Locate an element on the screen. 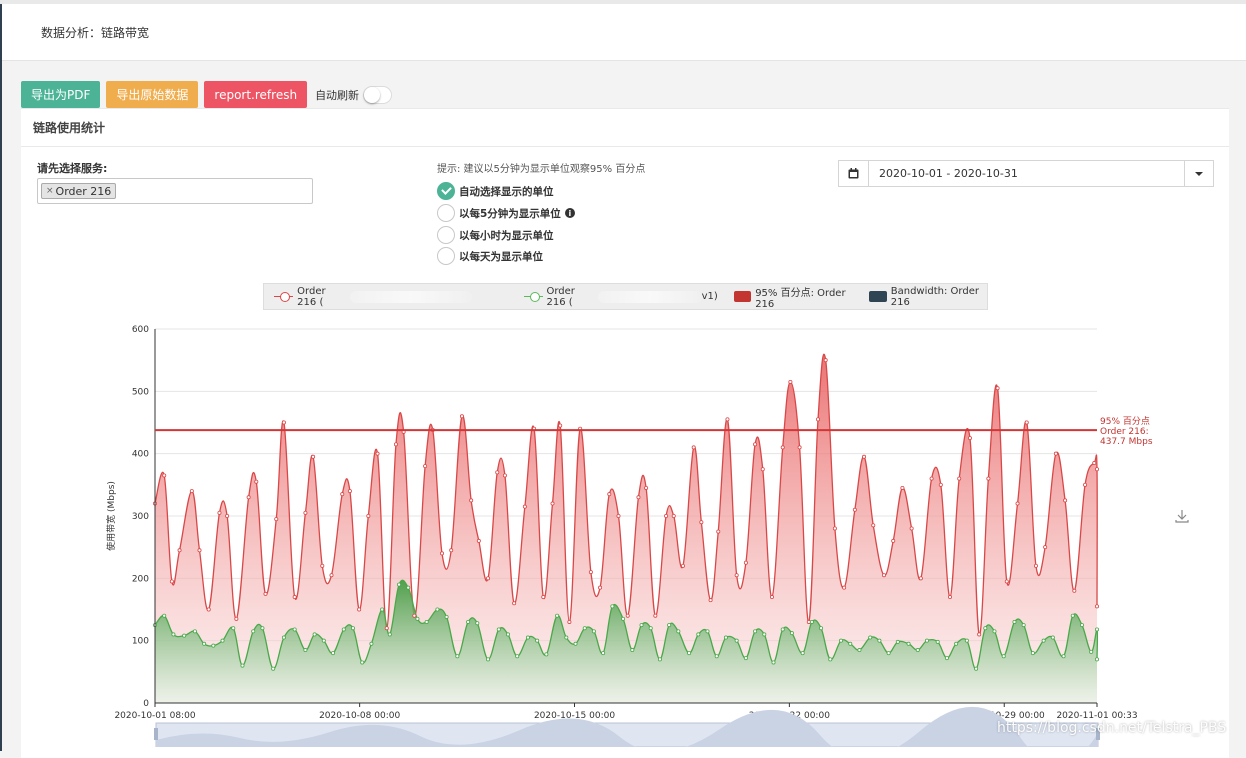 This screenshot has width=1246, height=758. percentile-label-1: 95% 百分点 is located at coordinates (1125, 421).